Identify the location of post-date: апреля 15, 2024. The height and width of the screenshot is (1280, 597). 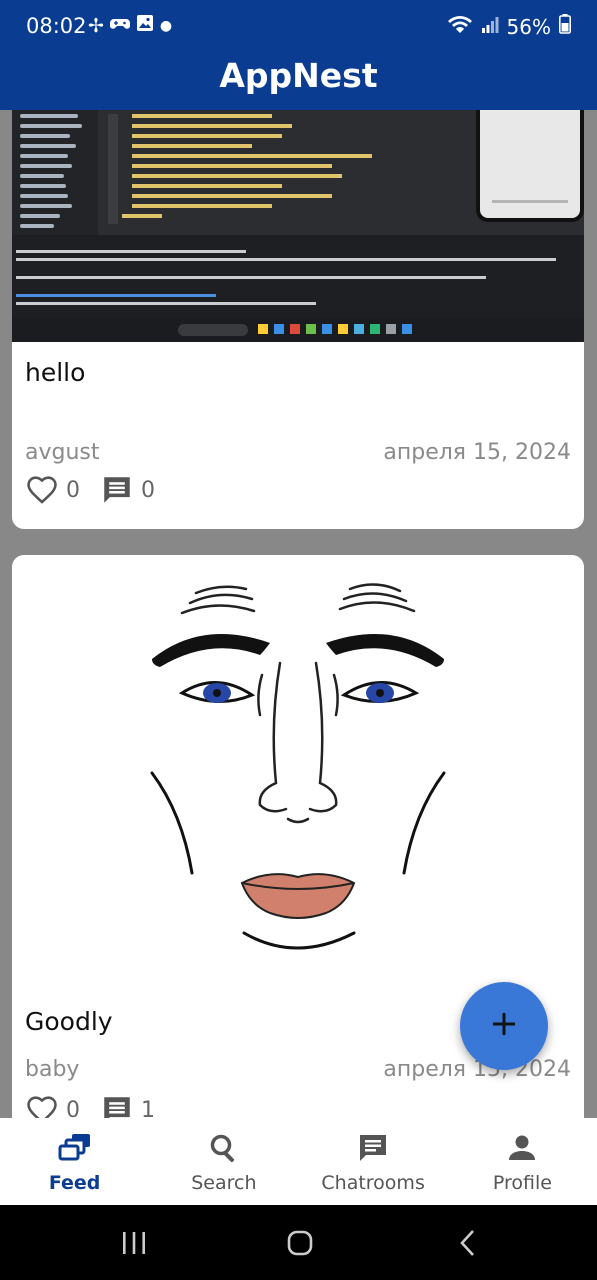
(477, 452).